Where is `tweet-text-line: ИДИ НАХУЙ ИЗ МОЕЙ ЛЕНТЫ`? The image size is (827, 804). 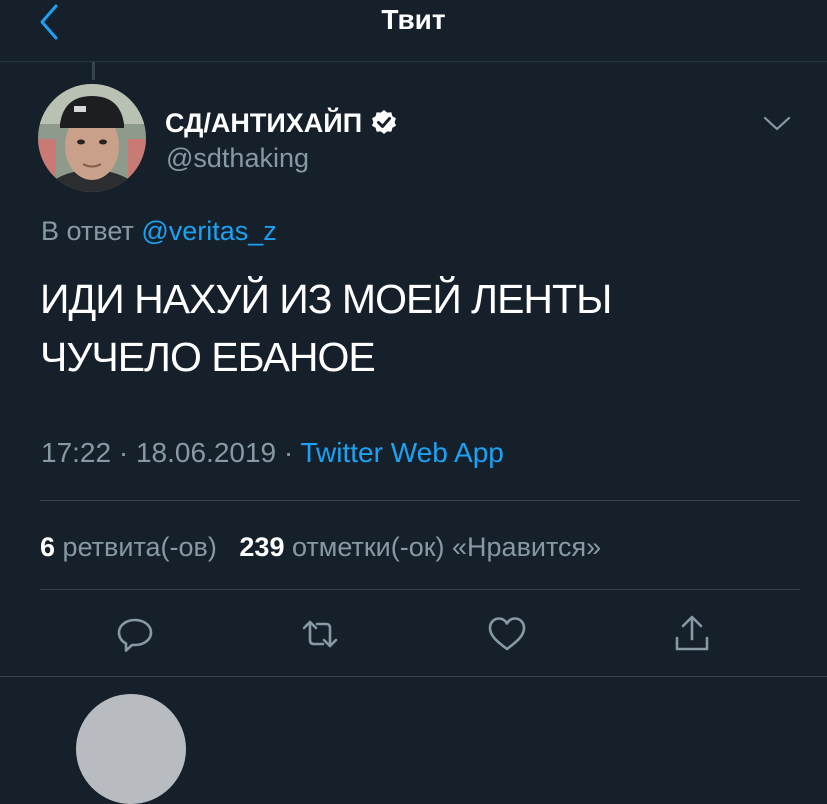
tweet-text-line: ИДИ НАХУЙ ИЗ МОЕЙ ЛЕНТЫ is located at coordinates (326, 299).